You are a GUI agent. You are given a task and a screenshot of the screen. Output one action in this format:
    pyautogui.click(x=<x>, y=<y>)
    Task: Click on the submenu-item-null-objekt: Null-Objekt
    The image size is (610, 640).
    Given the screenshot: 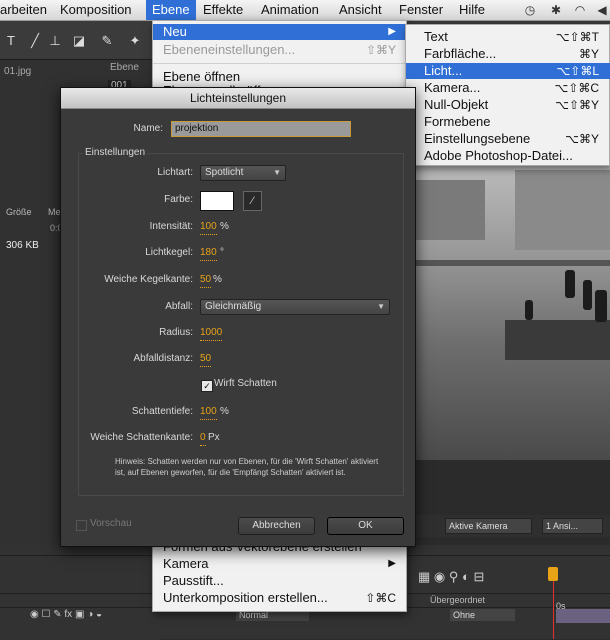 What is the action you would take?
    pyautogui.click(x=456, y=105)
    